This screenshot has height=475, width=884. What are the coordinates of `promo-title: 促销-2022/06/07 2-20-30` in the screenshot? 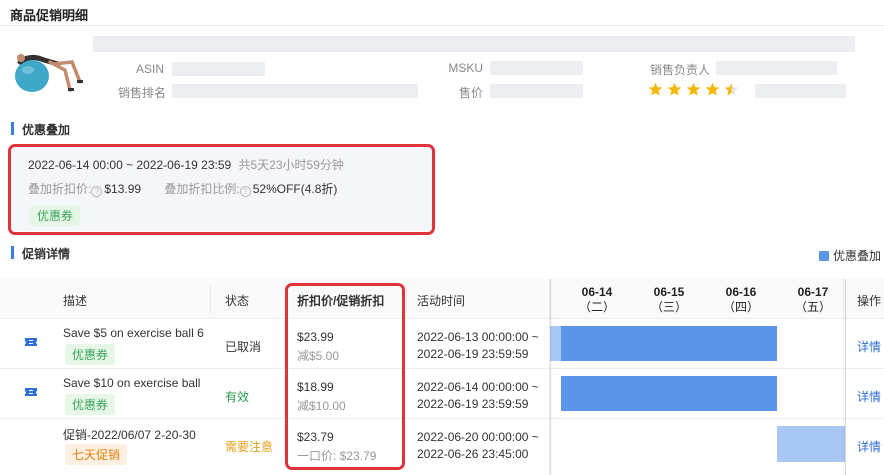 It's located at (129, 435).